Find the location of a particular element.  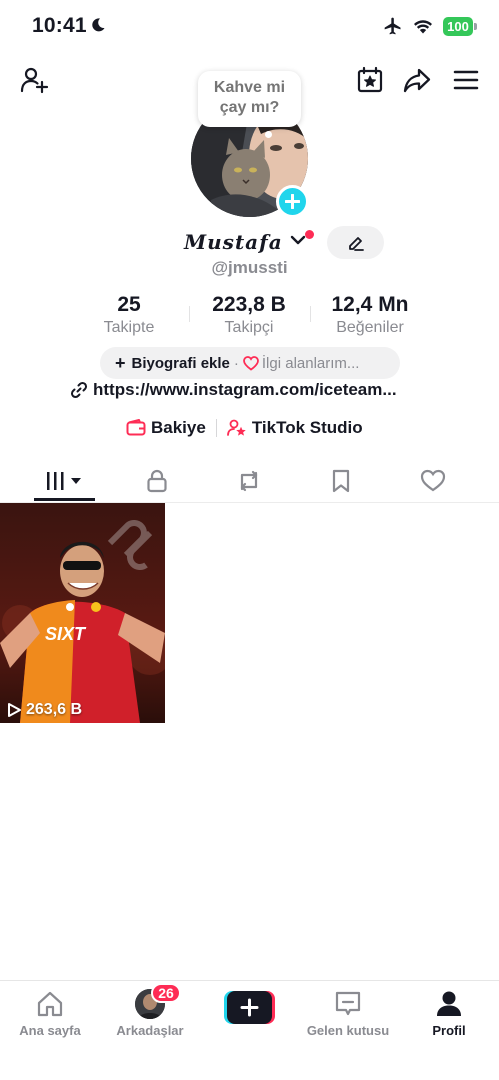

tab-videos is located at coordinates (65, 481).